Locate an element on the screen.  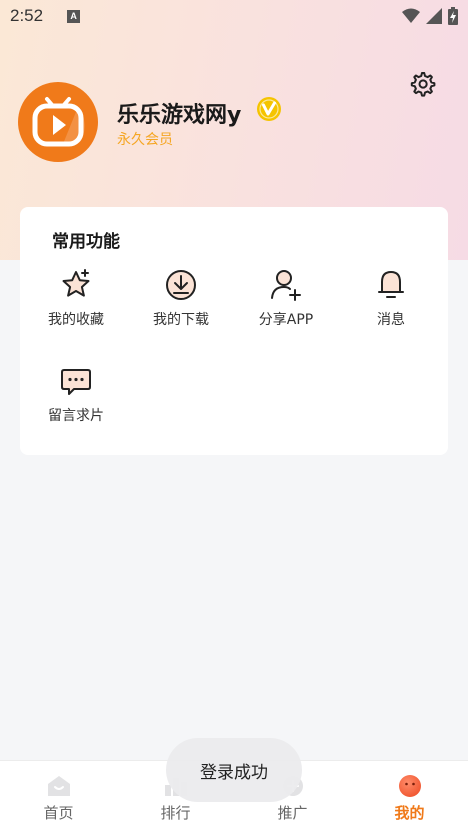
tab-profile-label: 我的 is located at coordinates (409, 813).